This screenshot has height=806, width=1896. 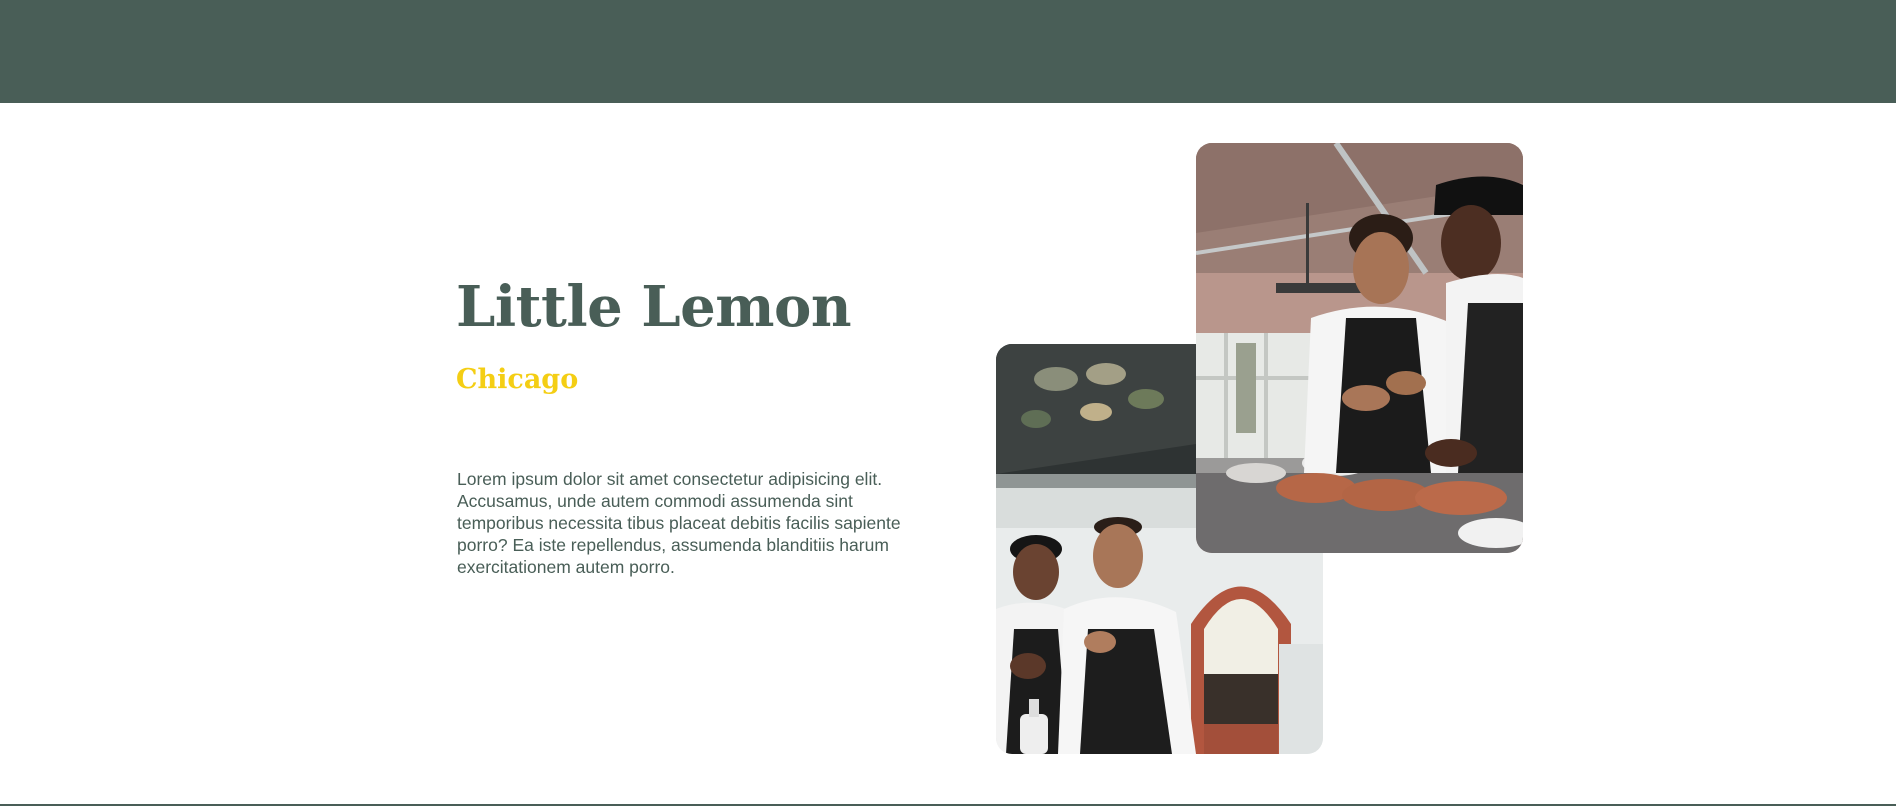 I want to click on restaurant-location: Chicago, so click(x=517, y=379).